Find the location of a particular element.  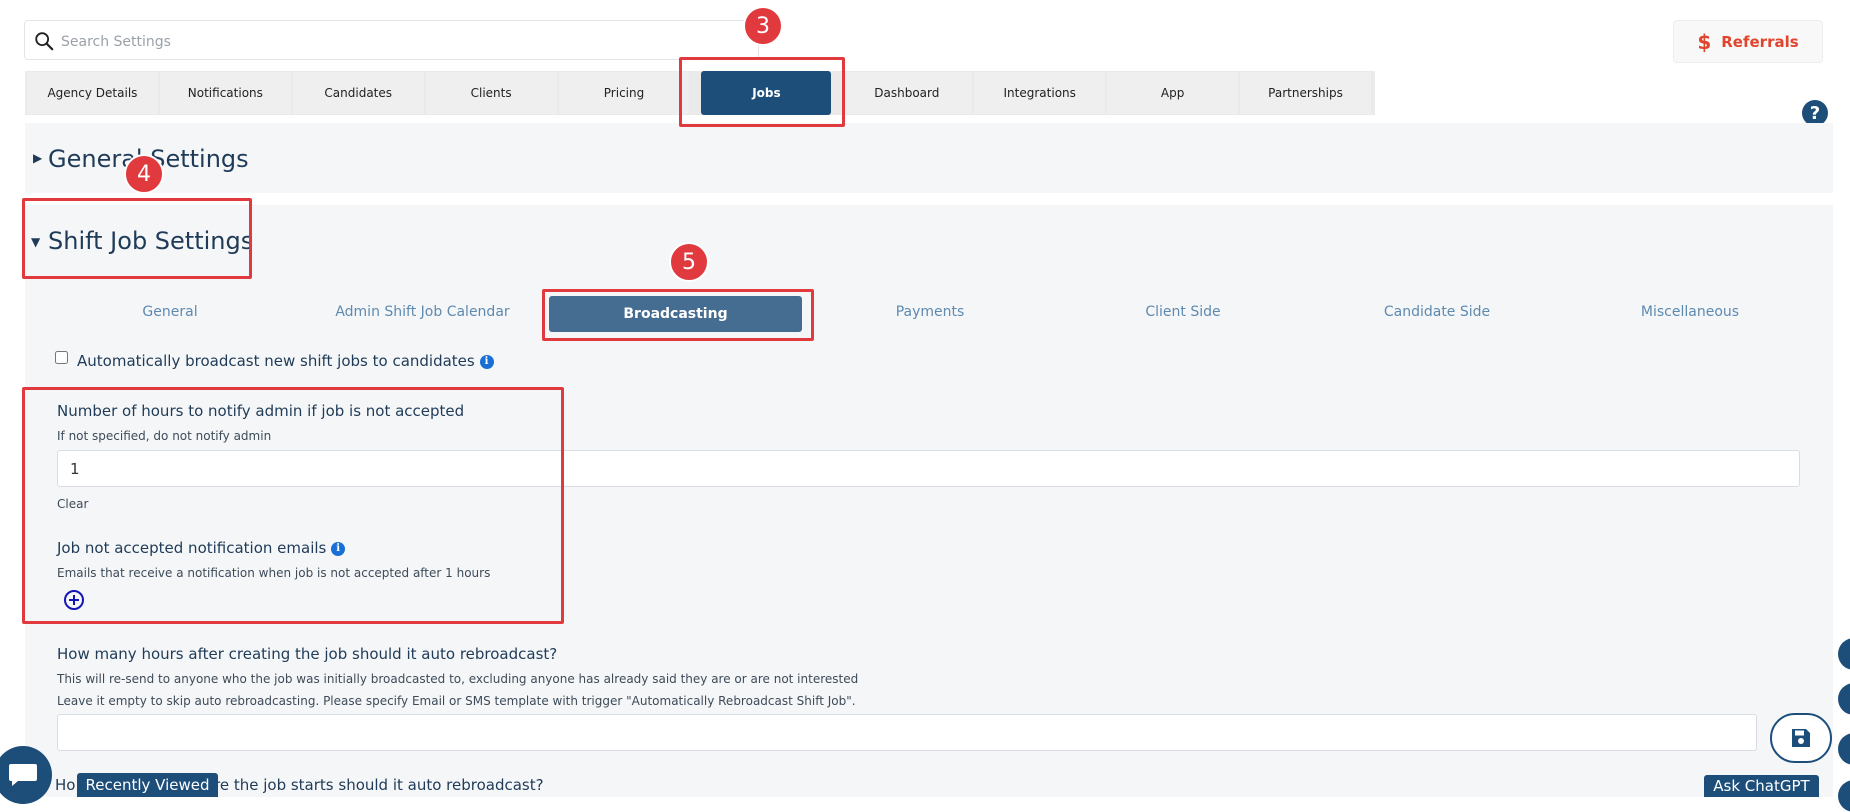

info-icon: i is located at coordinates (486, 361).